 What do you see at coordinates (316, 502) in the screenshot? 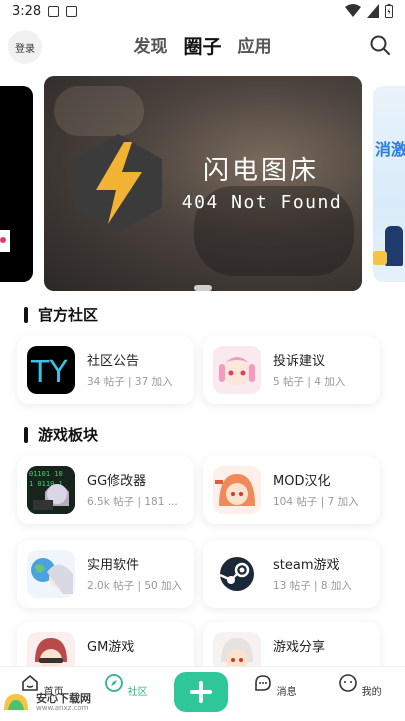
I see `circle-stats: 104 帖子 | 7 加入` at bounding box center [316, 502].